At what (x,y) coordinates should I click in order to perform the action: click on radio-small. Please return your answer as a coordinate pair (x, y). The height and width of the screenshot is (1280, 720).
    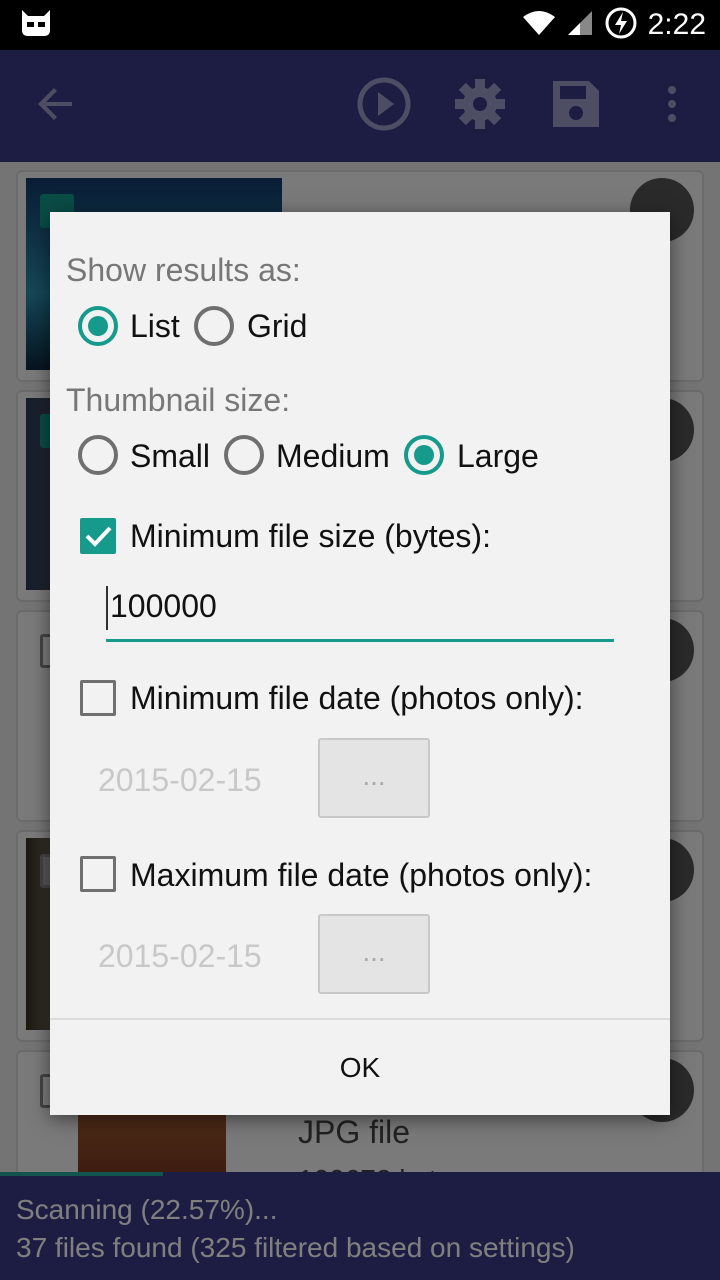
    Looking at the image, I should click on (98, 455).